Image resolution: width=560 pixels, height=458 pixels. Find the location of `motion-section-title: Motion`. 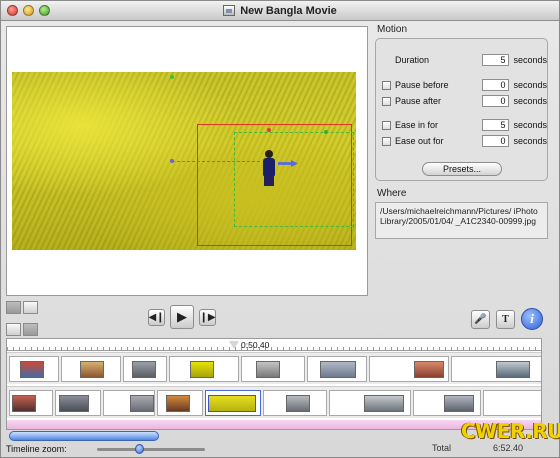

motion-section-title: Motion is located at coordinates (392, 29).